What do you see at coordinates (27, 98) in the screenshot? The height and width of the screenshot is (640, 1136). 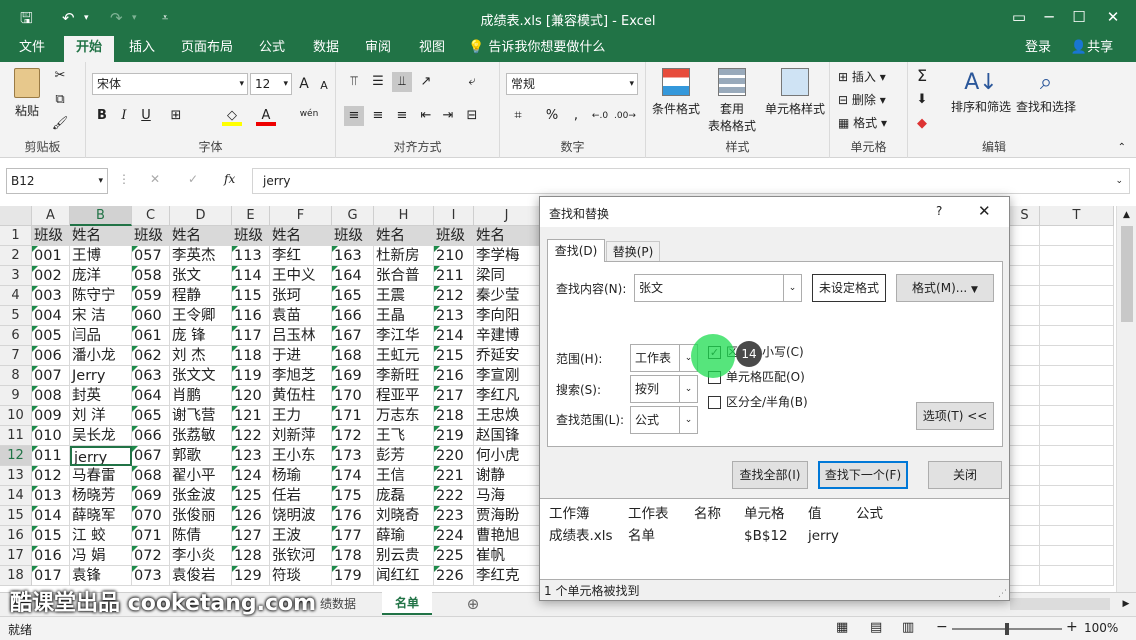 I see `paste-button: 粘贴` at bounding box center [27, 98].